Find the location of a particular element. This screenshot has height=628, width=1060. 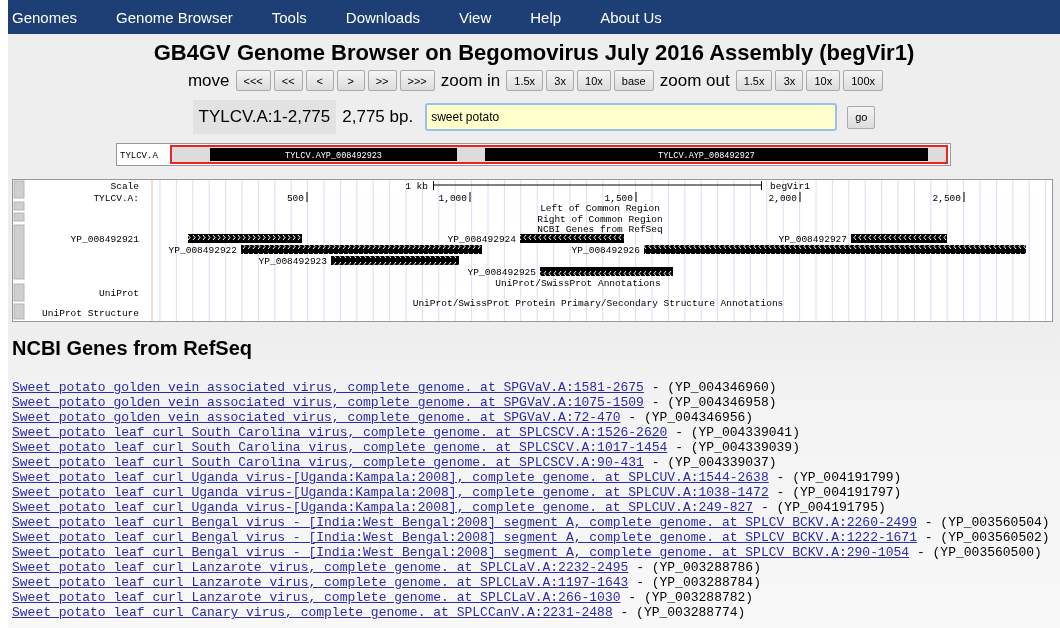

gene-link: Sweet potato leaf curl Lanzarote virus, complete genome. at SPLCLaV.A:266-1030 is located at coordinates (316, 597).